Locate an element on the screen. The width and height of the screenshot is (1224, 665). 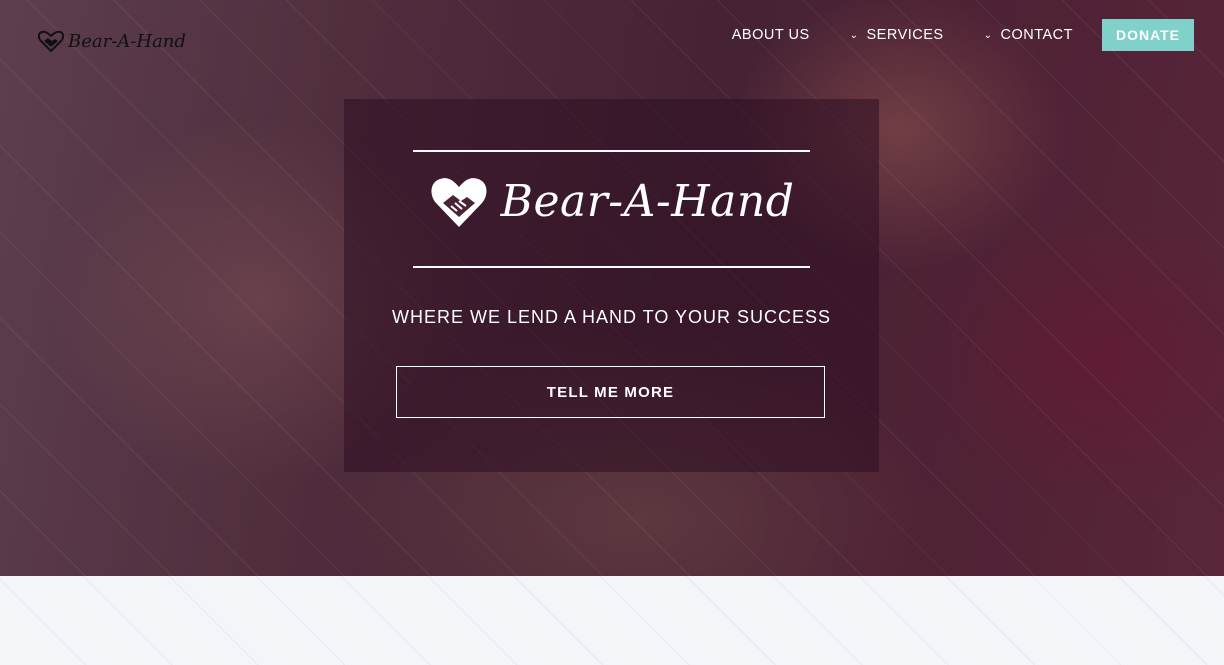
tell-me-more-button: TELL ME MORE is located at coordinates (610, 392).